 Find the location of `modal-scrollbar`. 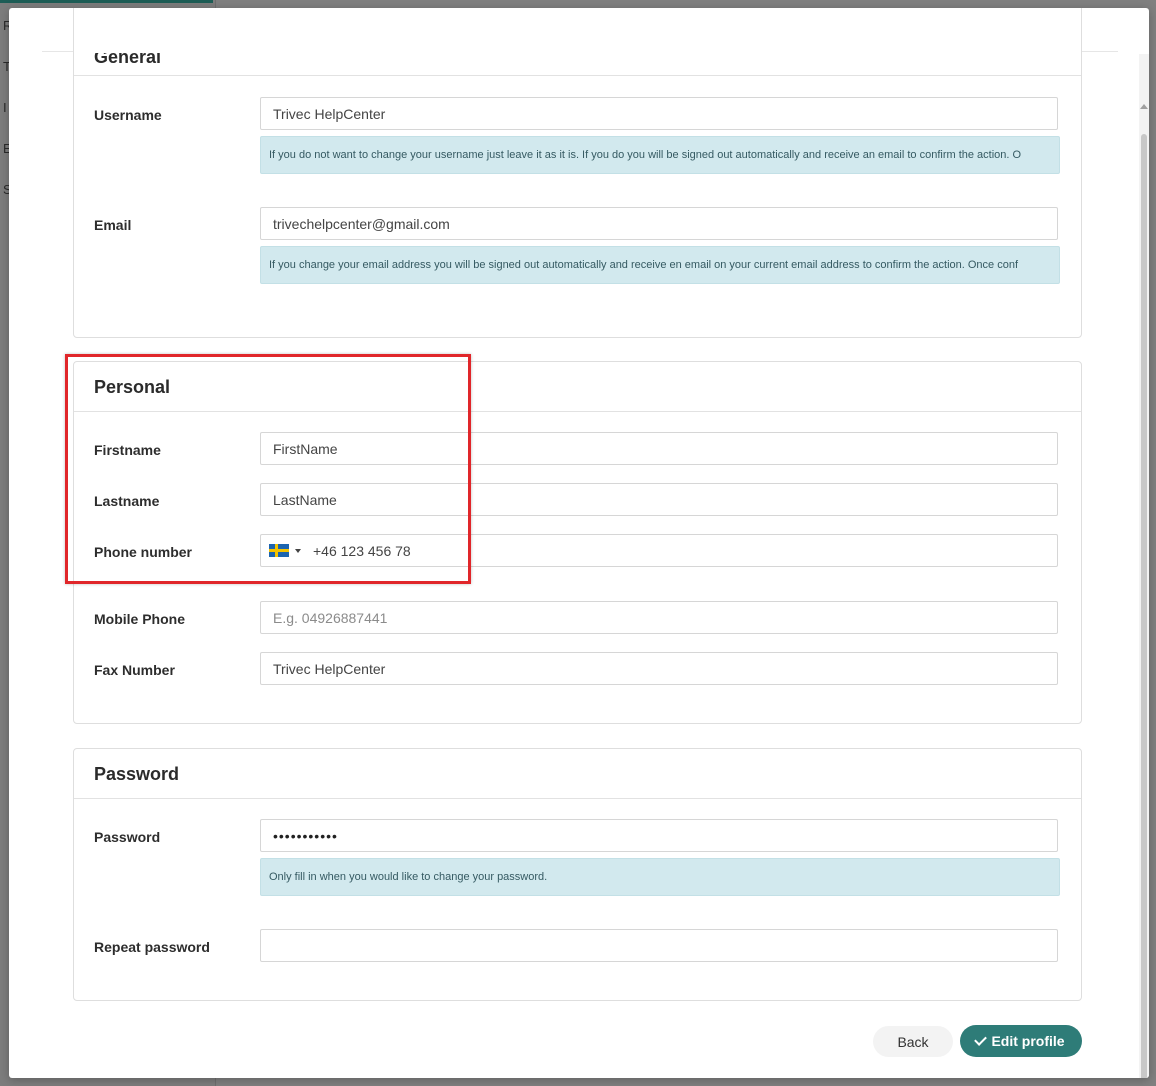

modal-scrollbar is located at coordinates (1144, 566).